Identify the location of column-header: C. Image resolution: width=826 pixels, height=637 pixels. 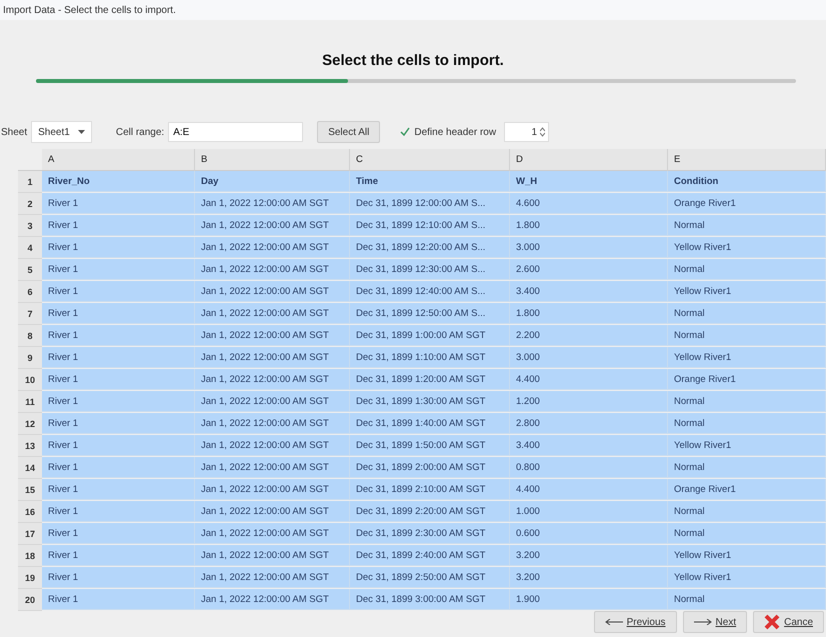
(430, 160).